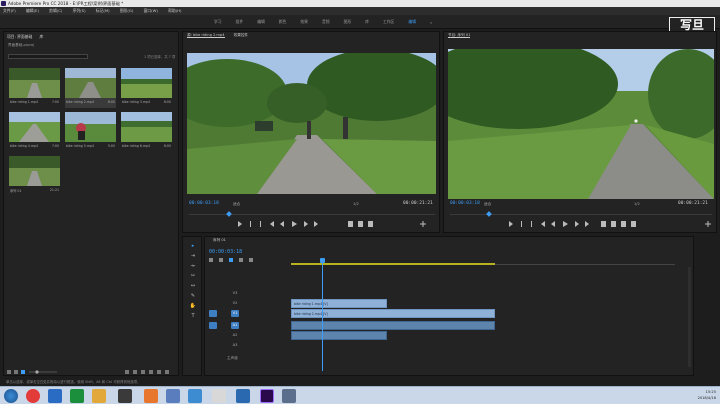 Image resolution: width=720 pixels, height=404 pixels. What do you see at coordinates (360, 22) in the screenshot?
I see `workspace-bar: 学习 组件 编辑 颜色 效果 音频 图形 库 工作区 编辑 »` at bounding box center [360, 22].